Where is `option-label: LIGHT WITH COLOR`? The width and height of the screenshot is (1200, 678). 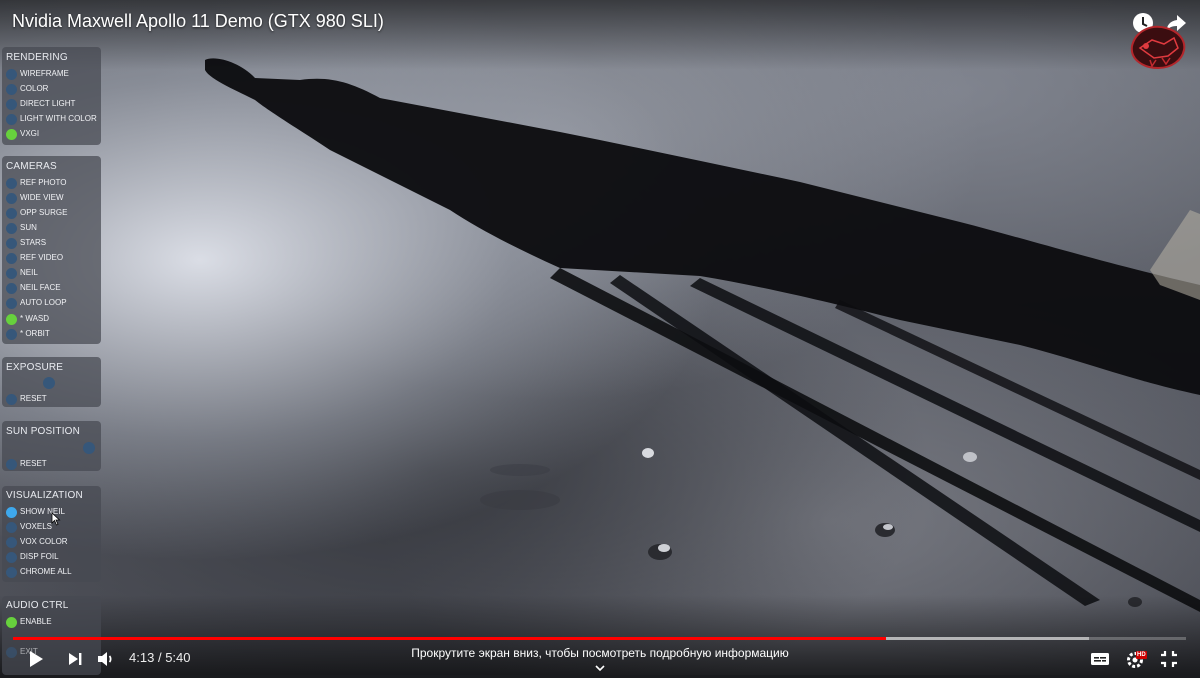 option-label: LIGHT WITH COLOR is located at coordinates (58, 118).